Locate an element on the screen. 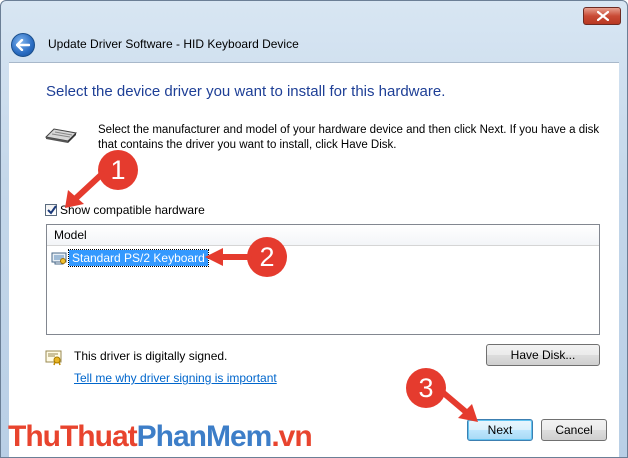  back-arrow-icon is located at coordinates (23, 45).